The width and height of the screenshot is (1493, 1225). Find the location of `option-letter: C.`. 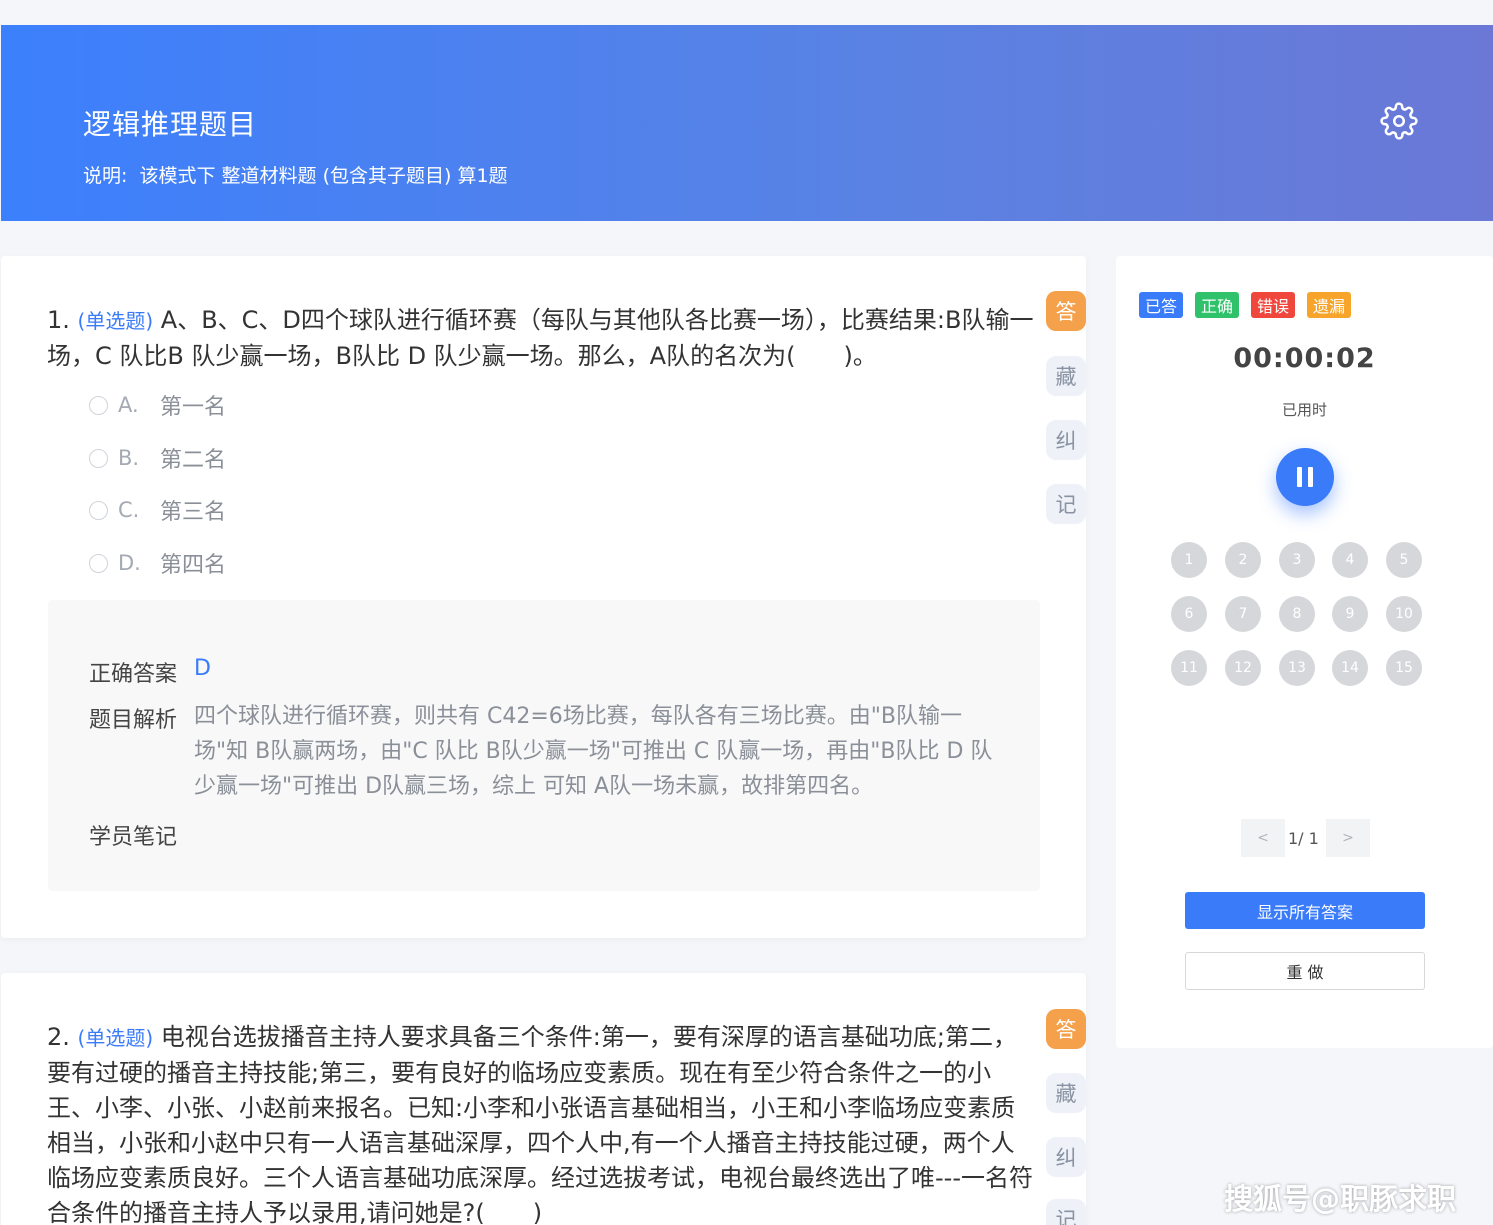

option-letter: C. is located at coordinates (129, 510).